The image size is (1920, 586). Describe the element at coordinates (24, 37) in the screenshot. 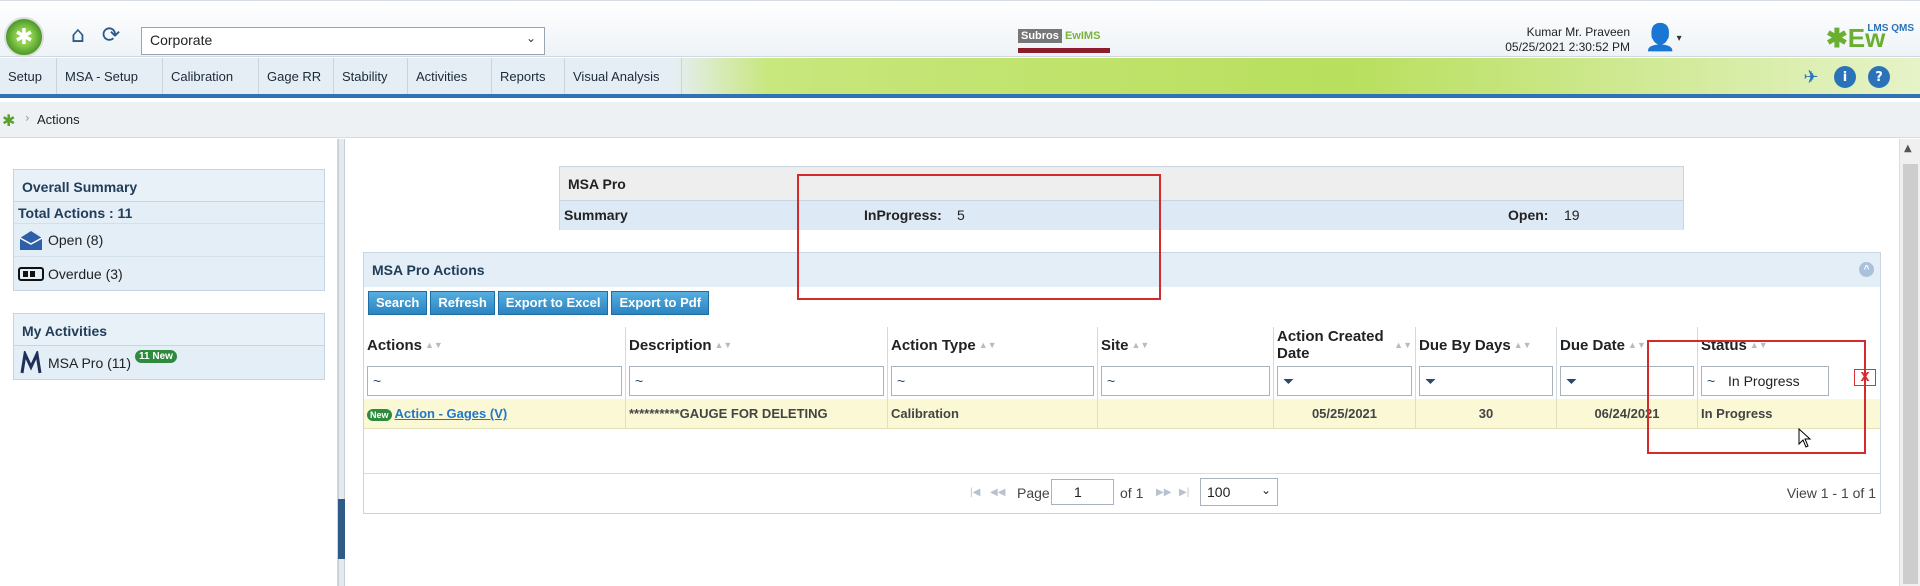

I see `app-logo-icon: ✱` at that location.